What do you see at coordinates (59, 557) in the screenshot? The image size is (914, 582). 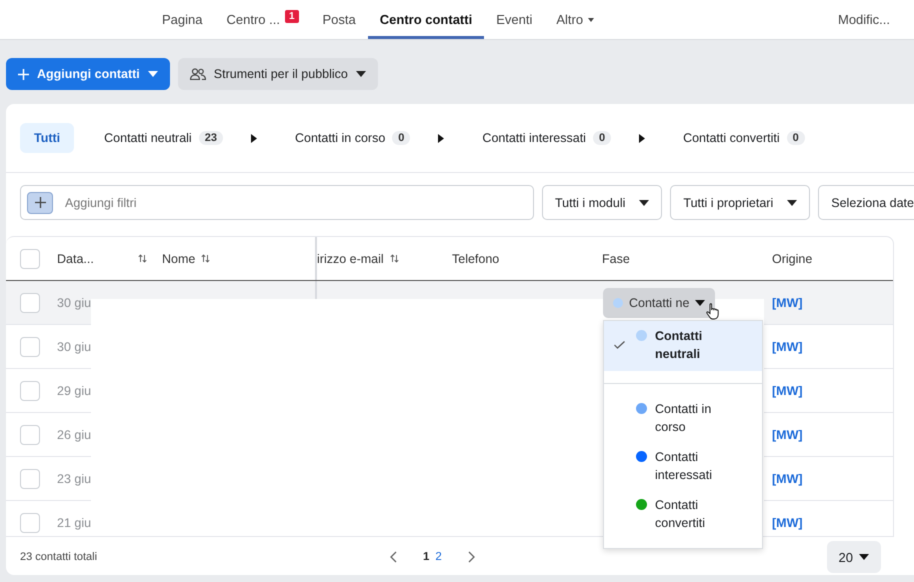 I see `total-contacts-text: 23 contatti totali` at bounding box center [59, 557].